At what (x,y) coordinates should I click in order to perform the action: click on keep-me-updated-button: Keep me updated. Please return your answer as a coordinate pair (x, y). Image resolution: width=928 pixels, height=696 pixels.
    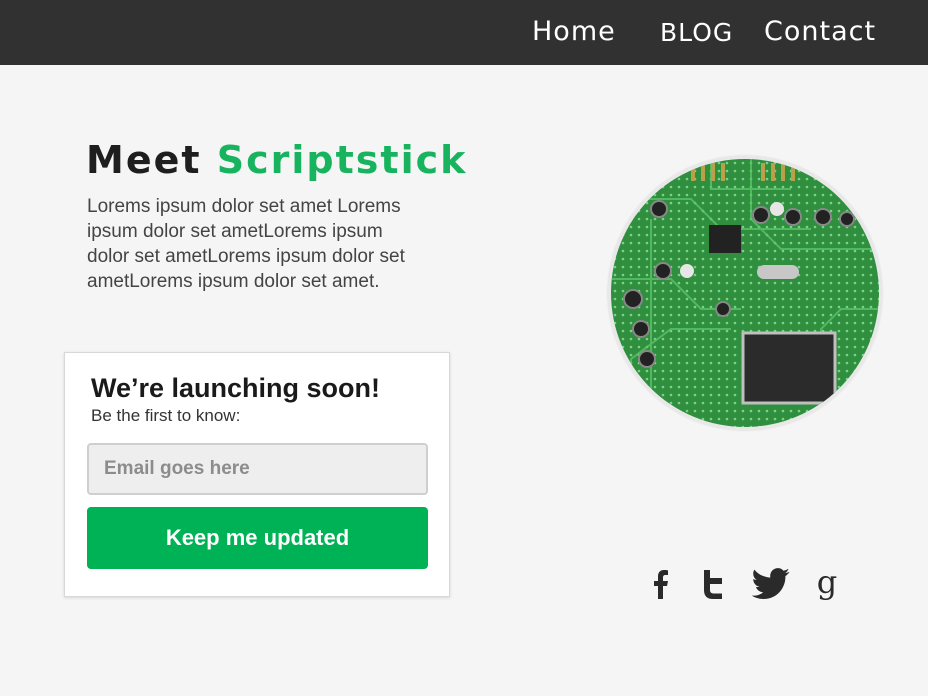
    Looking at the image, I should click on (257, 538).